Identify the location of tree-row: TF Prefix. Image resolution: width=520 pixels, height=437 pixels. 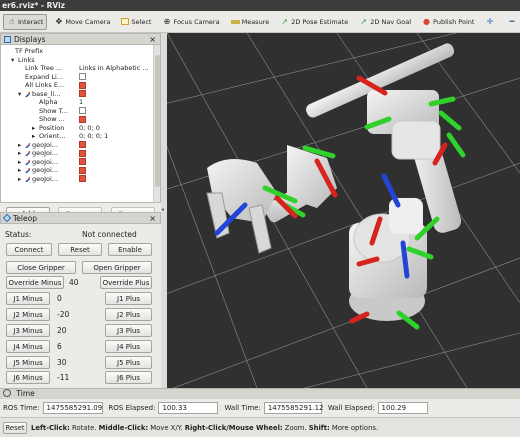
(76, 51).